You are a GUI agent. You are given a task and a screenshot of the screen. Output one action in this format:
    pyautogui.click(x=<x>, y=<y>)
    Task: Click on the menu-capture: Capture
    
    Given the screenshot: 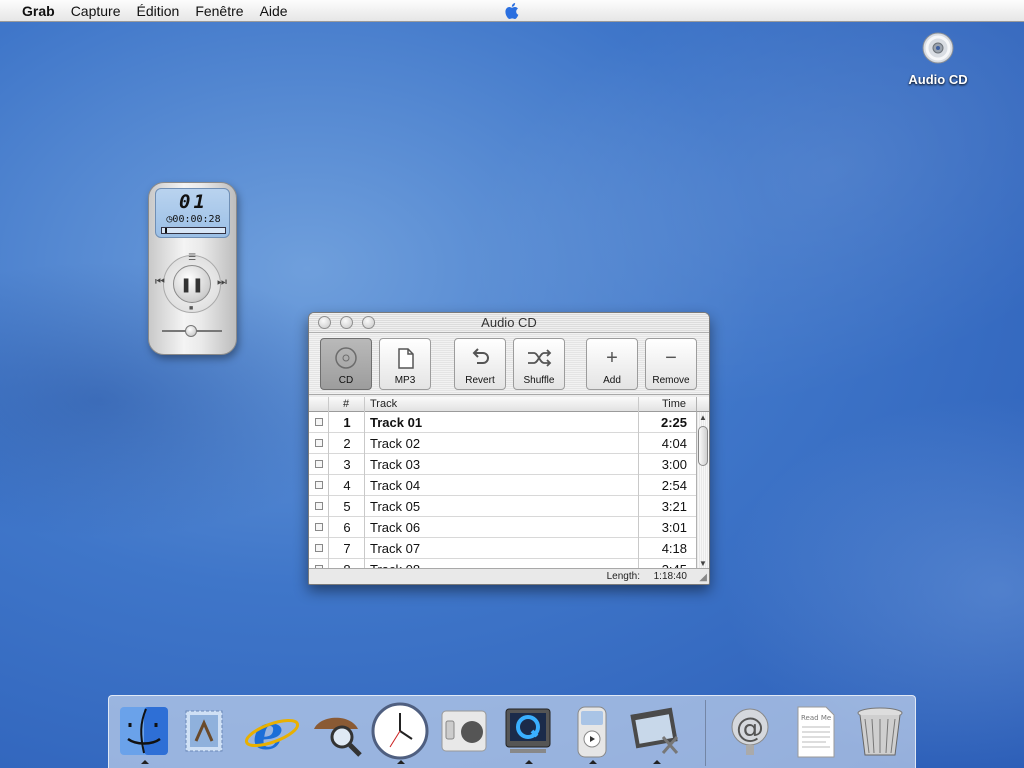 What is the action you would take?
    pyautogui.click(x=96, y=11)
    